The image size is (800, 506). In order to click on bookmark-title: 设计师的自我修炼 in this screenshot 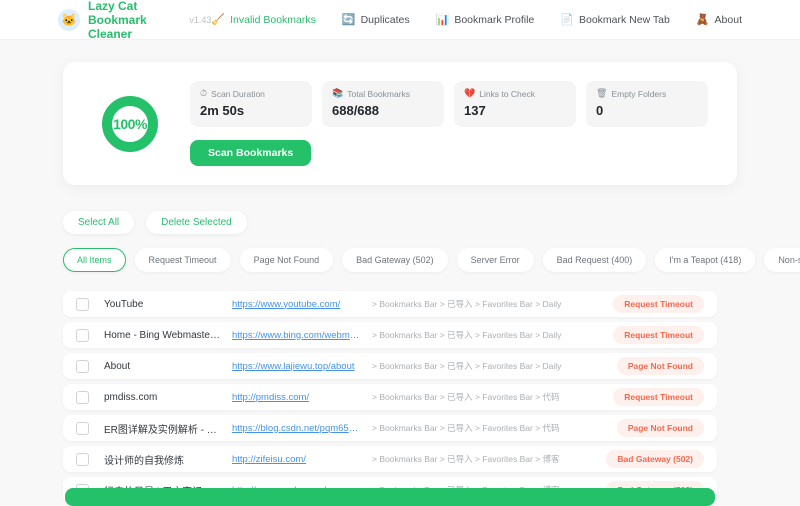, I will do `click(144, 461)`.